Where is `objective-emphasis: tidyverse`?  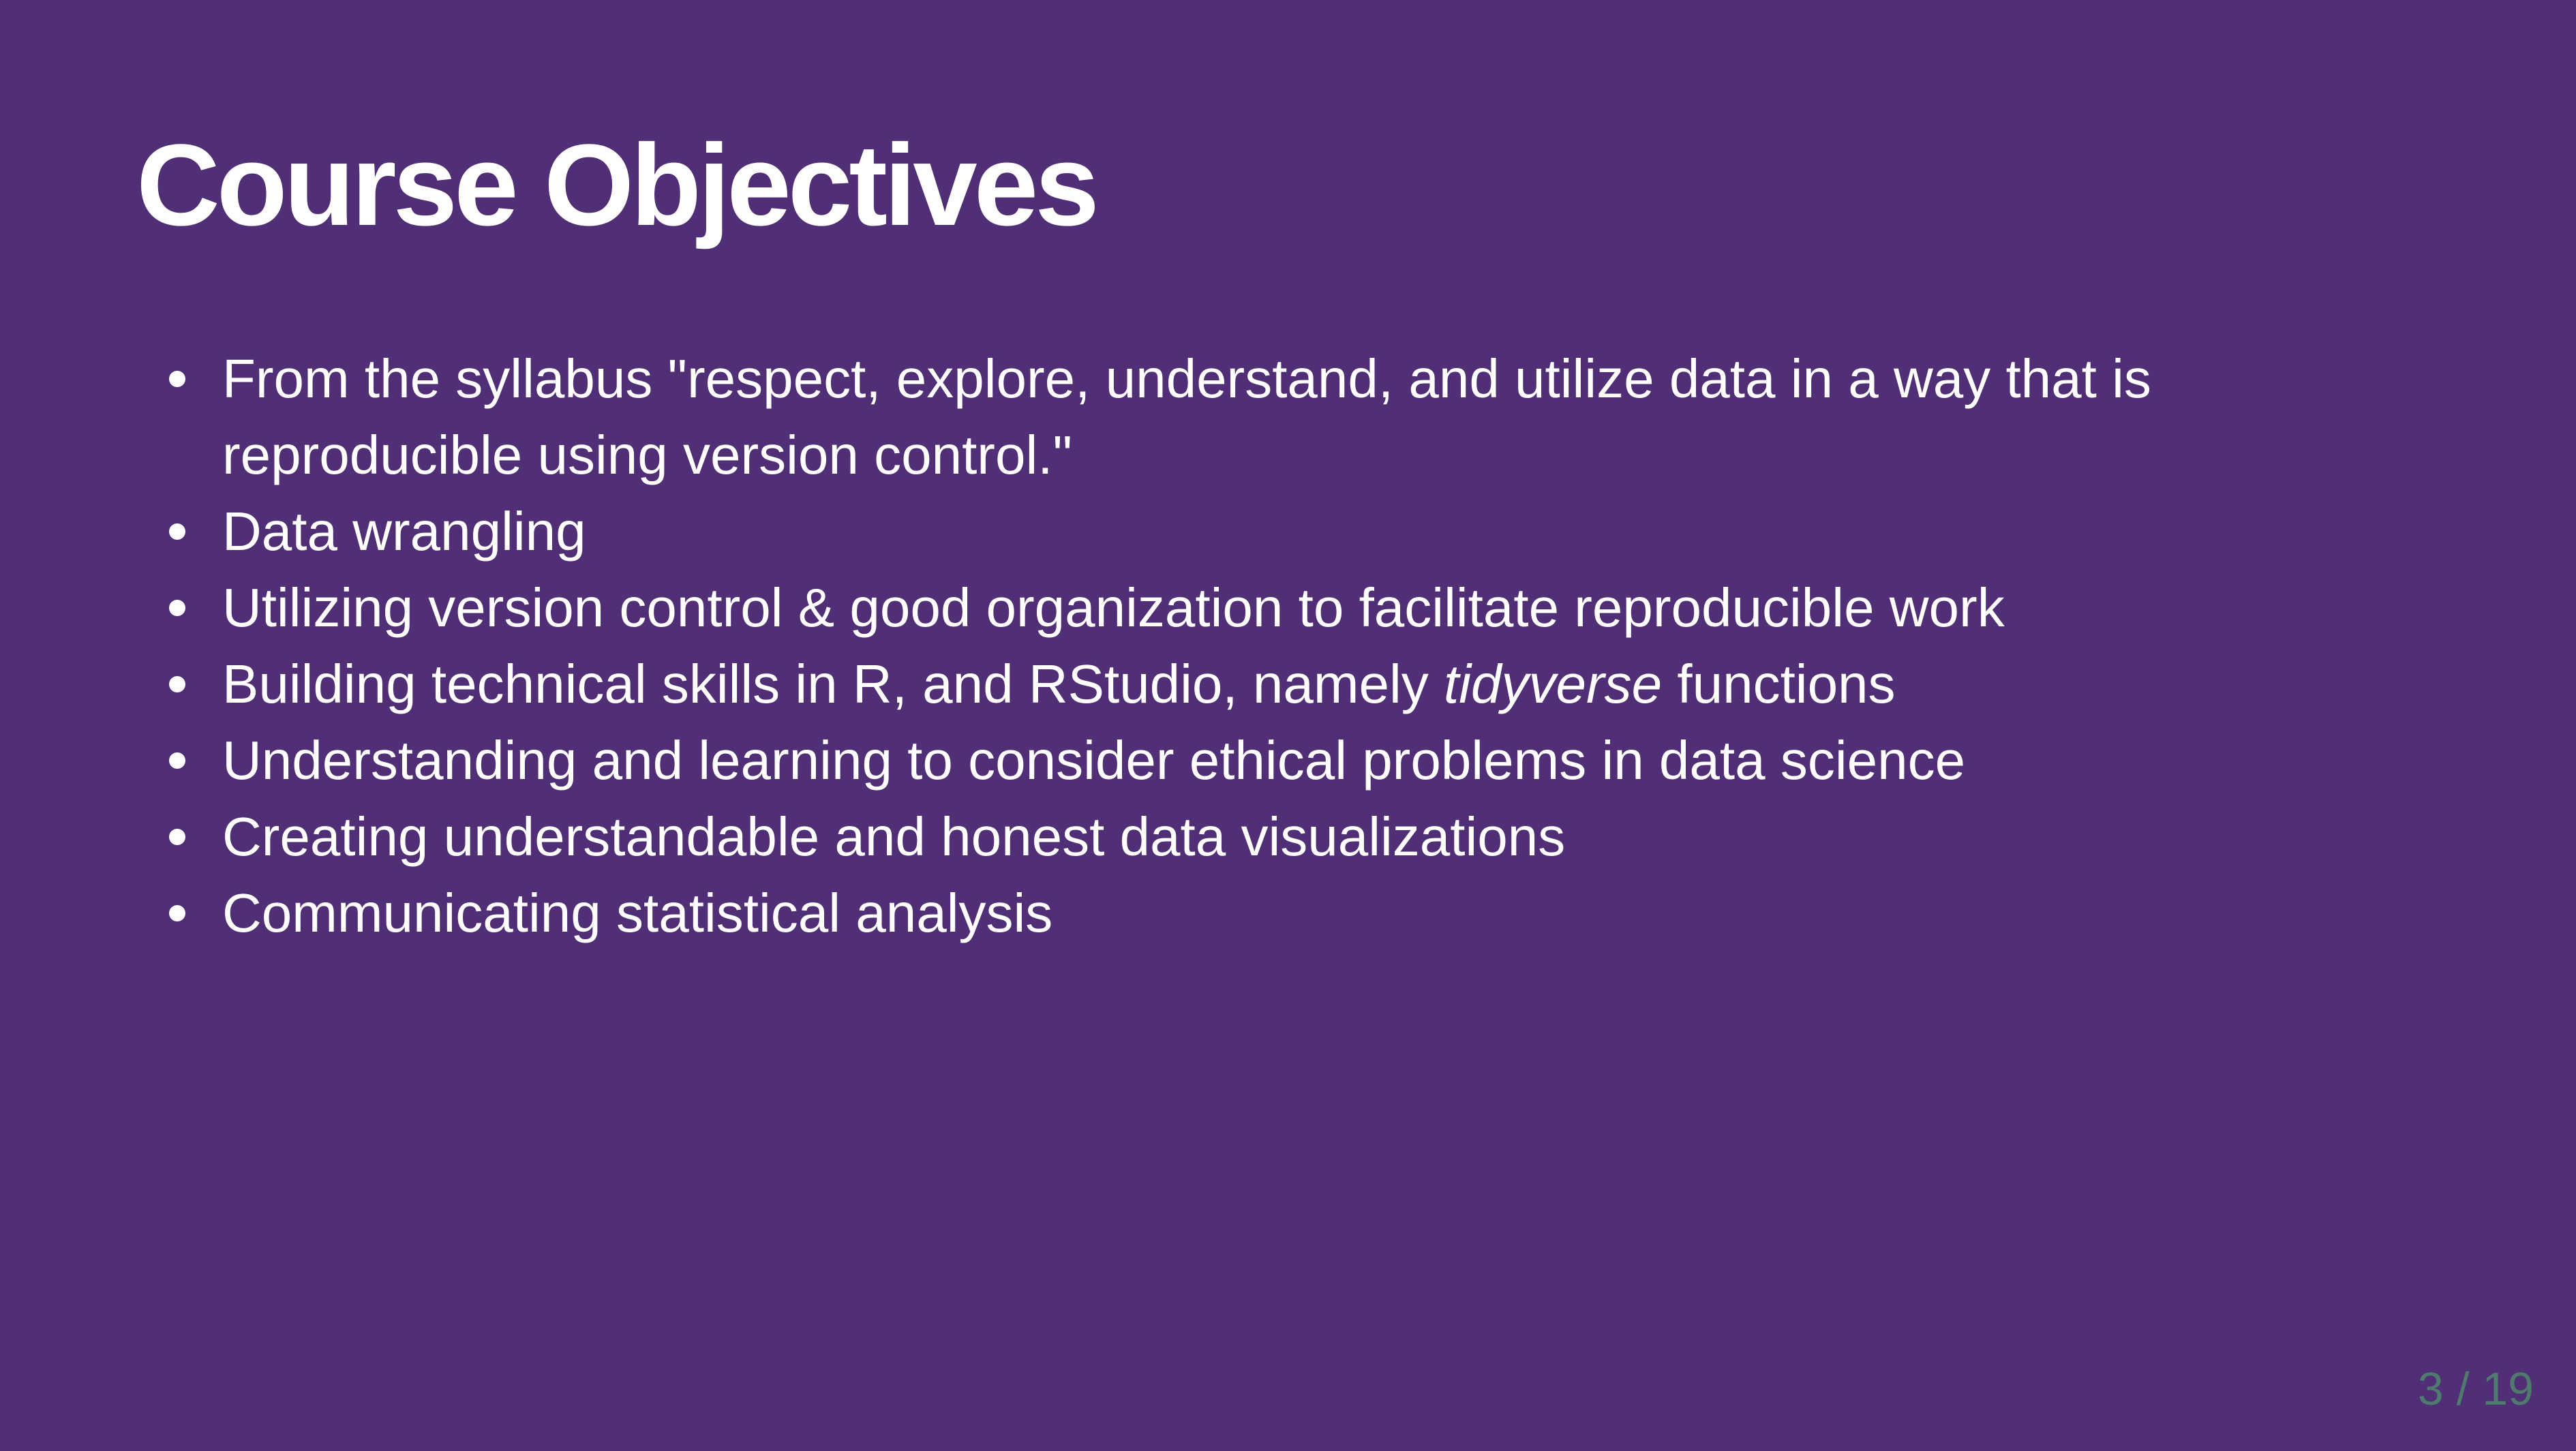 objective-emphasis: tidyverse is located at coordinates (1553, 684).